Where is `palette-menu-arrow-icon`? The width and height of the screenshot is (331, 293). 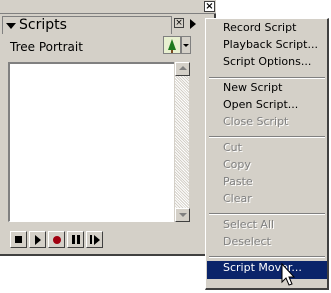
palette-menu-arrow-icon is located at coordinates (193, 24).